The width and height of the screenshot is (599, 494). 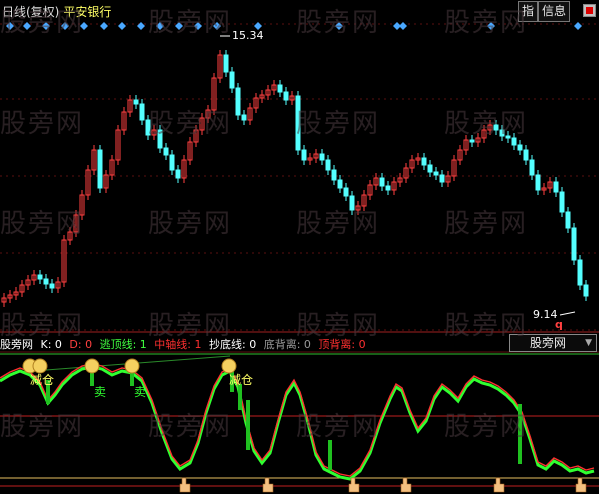 I want to click on zhongzhou-value: 中轴线: 1, so click(x=178, y=344).